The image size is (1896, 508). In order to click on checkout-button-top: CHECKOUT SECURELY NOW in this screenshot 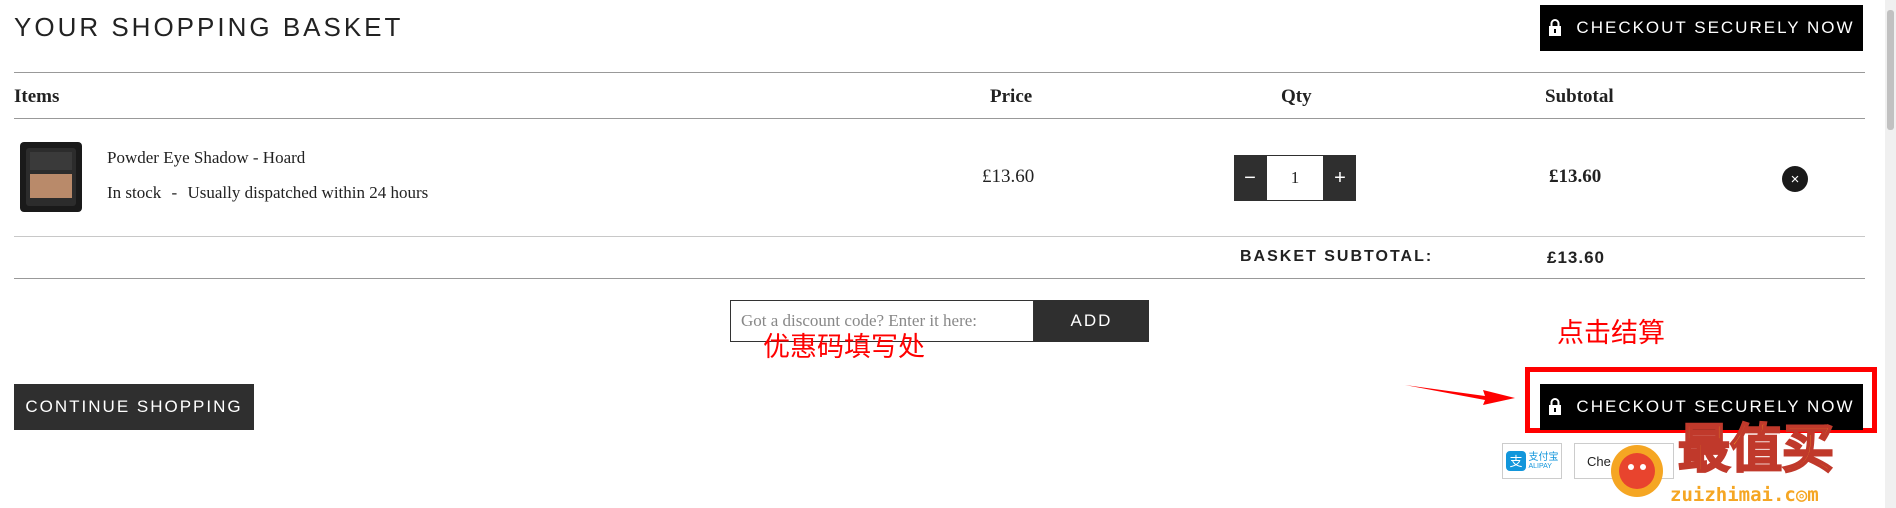, I will do `click(1701, 28)`.